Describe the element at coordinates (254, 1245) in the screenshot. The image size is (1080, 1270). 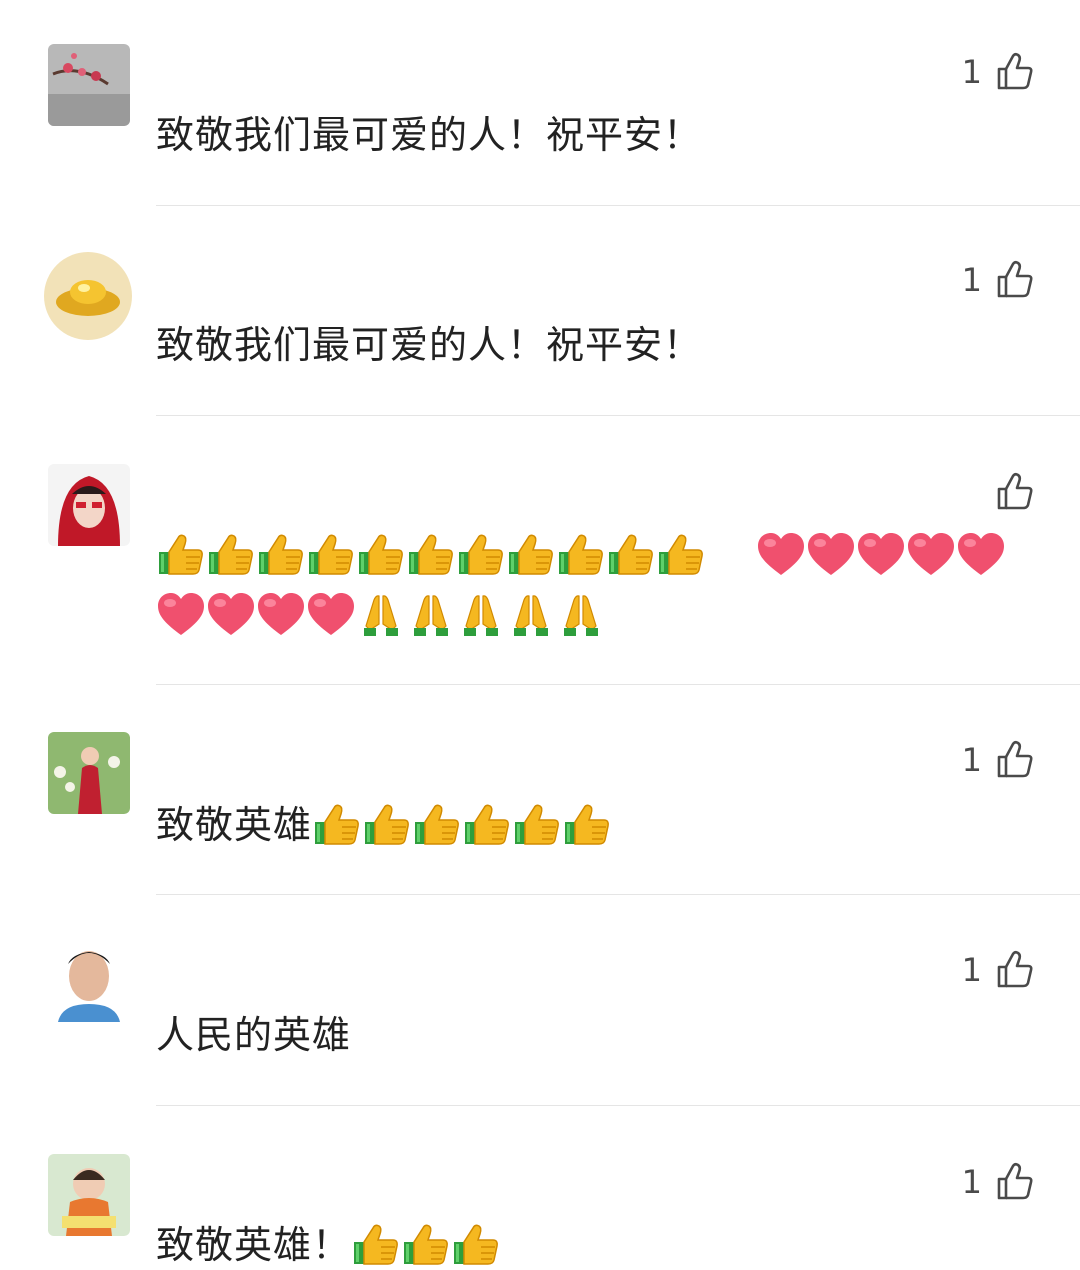
I see `comment-text-content: 致敬英雄！` at that location.